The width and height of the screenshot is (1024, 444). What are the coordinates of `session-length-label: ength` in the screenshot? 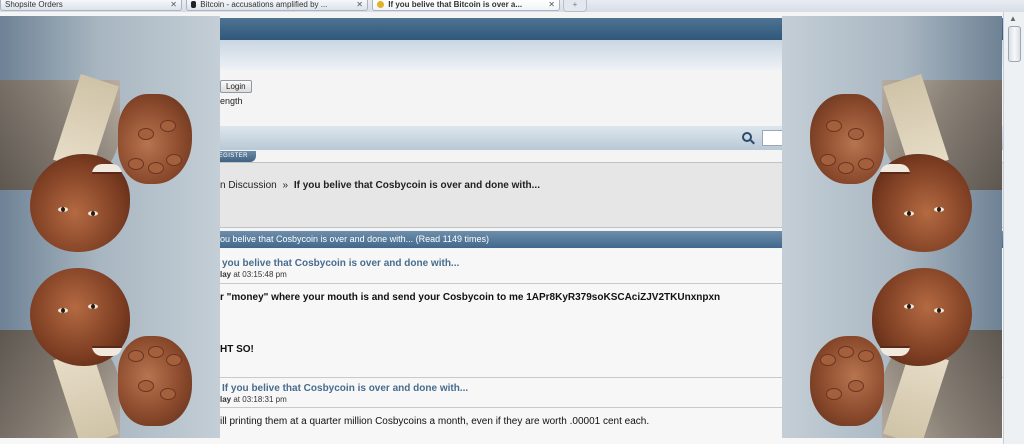 It's located at (231, 101).